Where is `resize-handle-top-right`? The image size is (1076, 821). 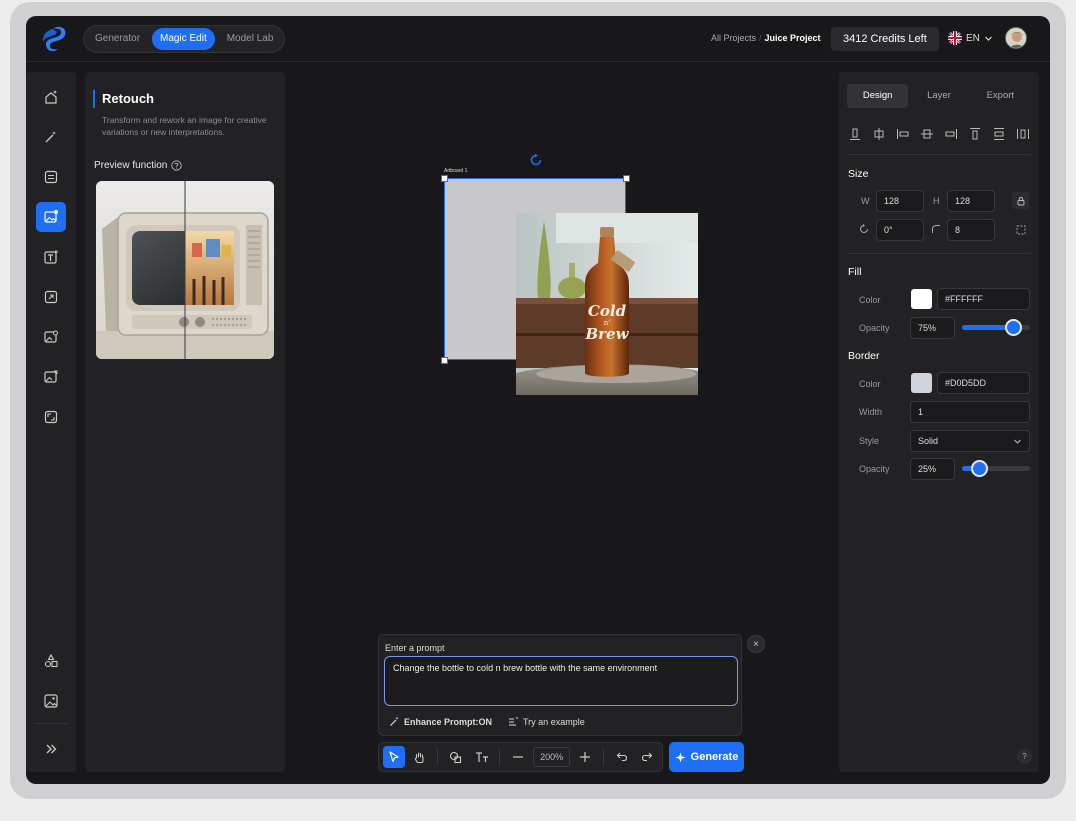 resize-handle-top-right is located at coordinates (626, 178).